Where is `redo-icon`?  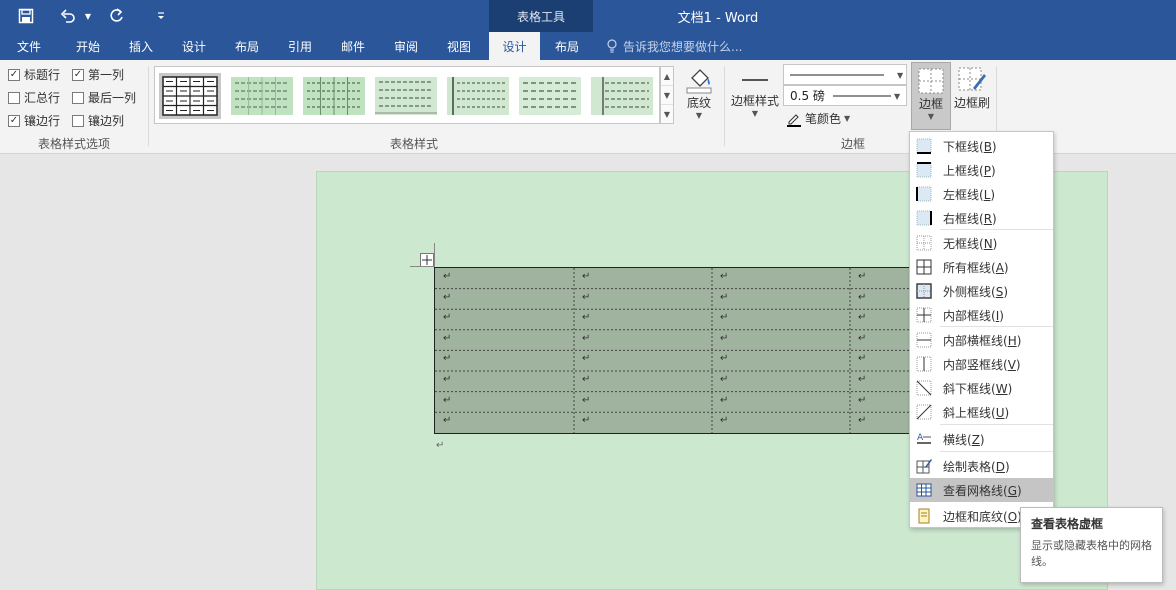
redo-icon is located at coordinates (117, 16).